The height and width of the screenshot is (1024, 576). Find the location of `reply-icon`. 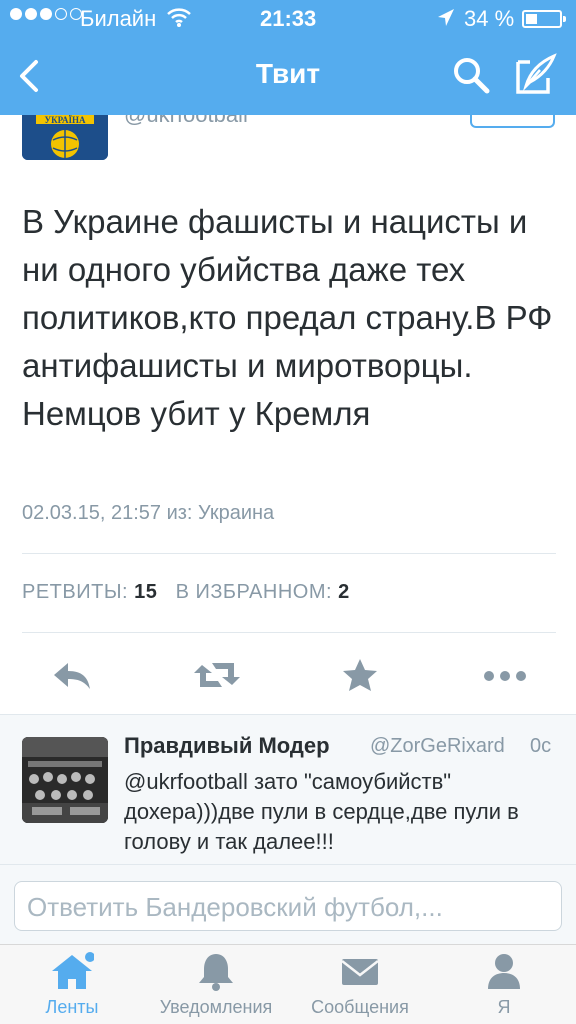

reply-icon is located at coordinates (72, 675).